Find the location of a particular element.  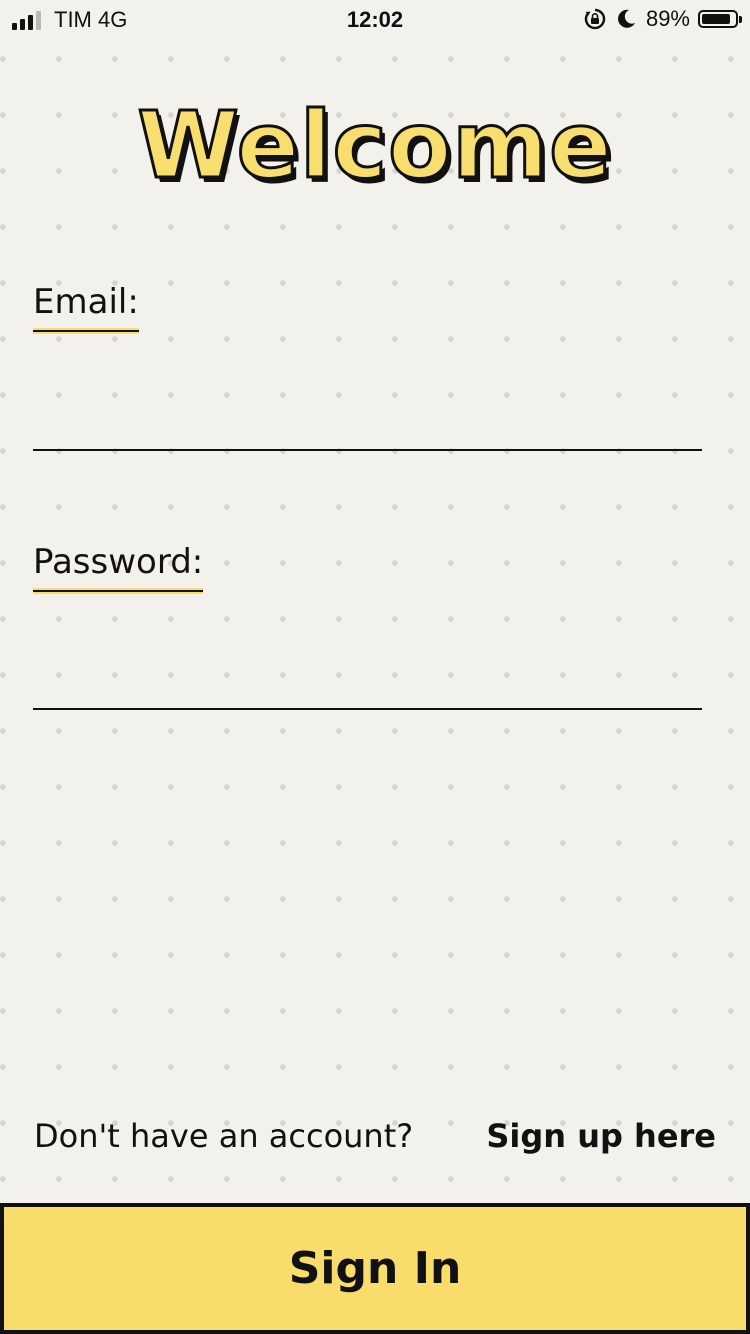

status-bar-right: 89% is located at coordinates (663, 19).